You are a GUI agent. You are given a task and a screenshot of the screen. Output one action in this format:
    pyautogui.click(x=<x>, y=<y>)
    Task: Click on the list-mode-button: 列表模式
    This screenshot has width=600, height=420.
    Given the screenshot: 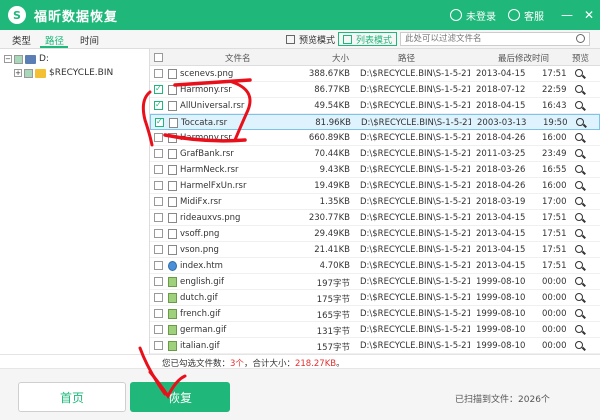 What is the action you would take?
    pyautogui.click(x=368, y=39)
    